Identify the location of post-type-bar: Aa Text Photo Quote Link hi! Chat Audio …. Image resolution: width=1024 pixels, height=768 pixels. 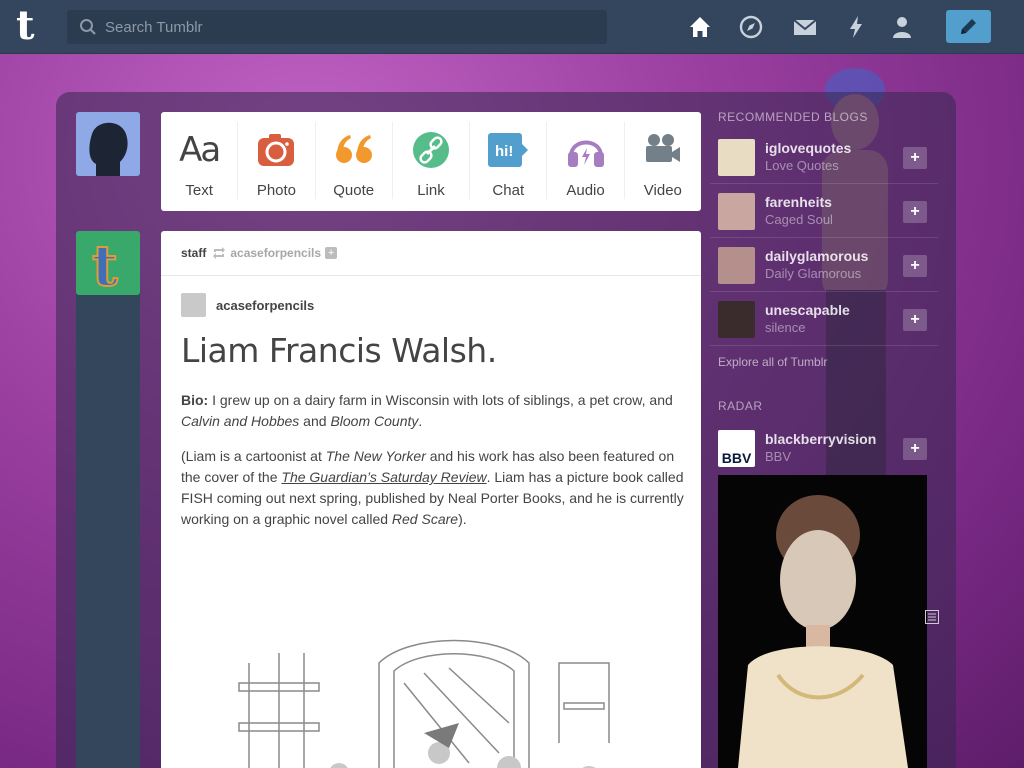
(431, 161).